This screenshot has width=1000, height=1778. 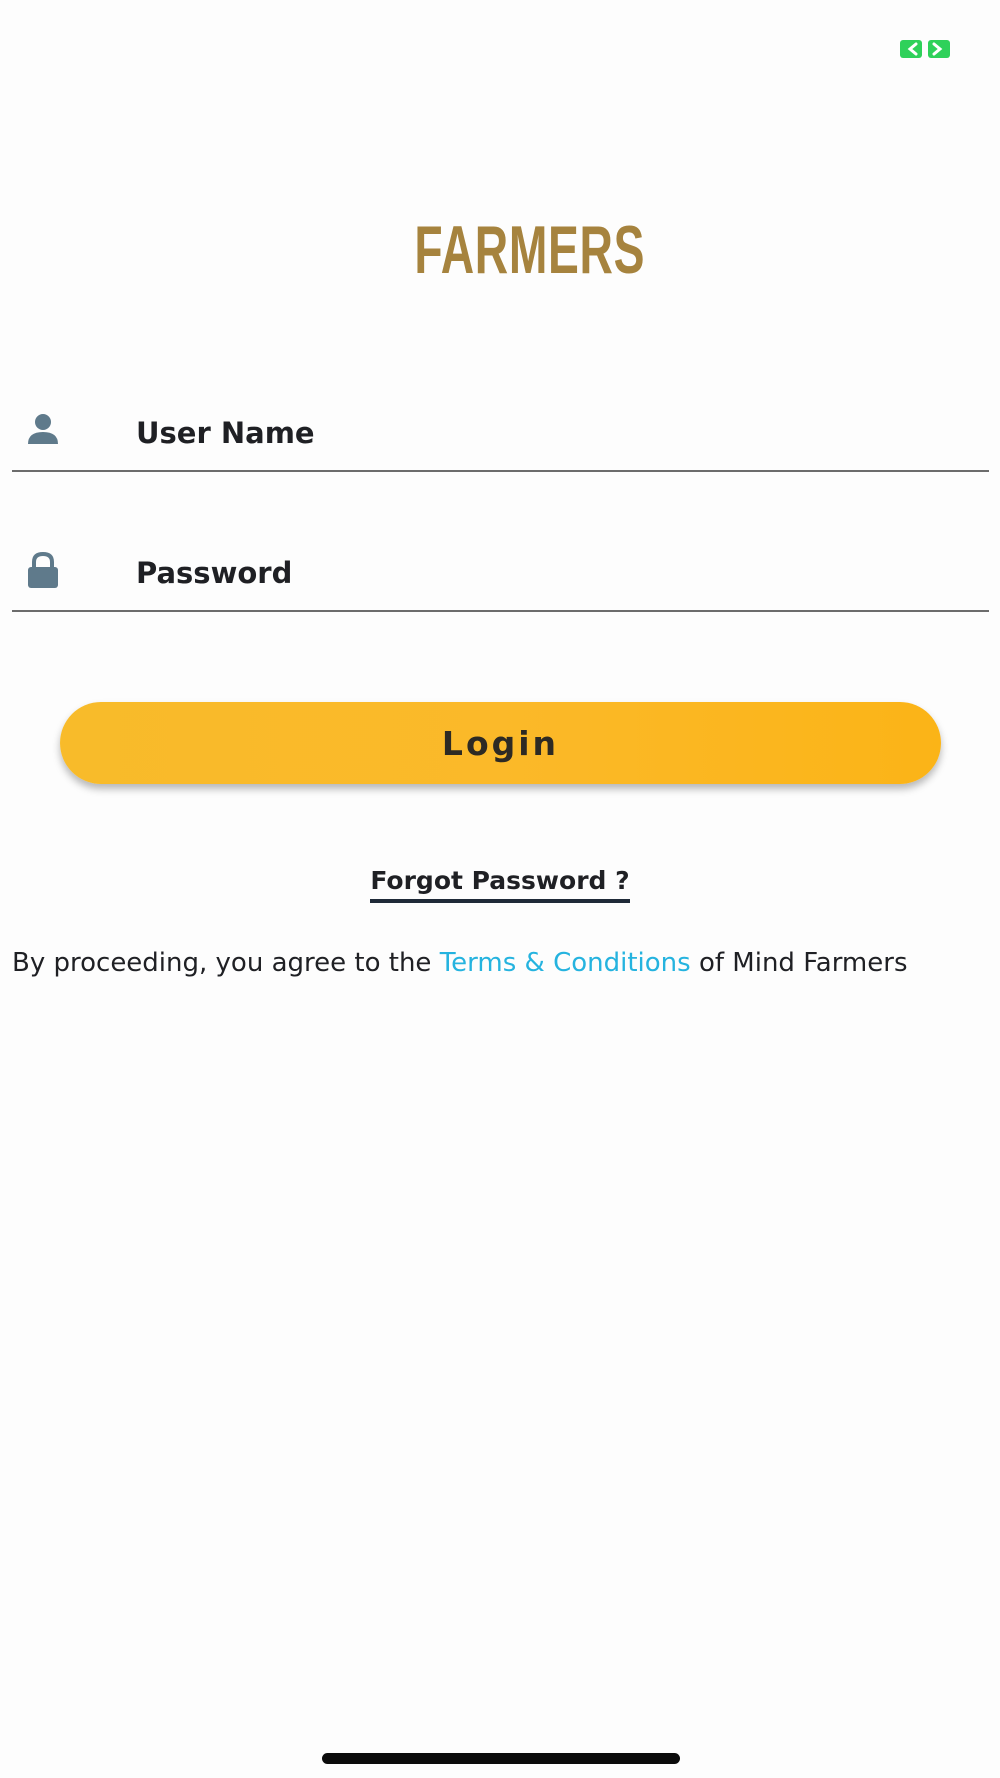 I want to click on forgot-password-row: Forgot Password ?, so click(x=500, y=884).